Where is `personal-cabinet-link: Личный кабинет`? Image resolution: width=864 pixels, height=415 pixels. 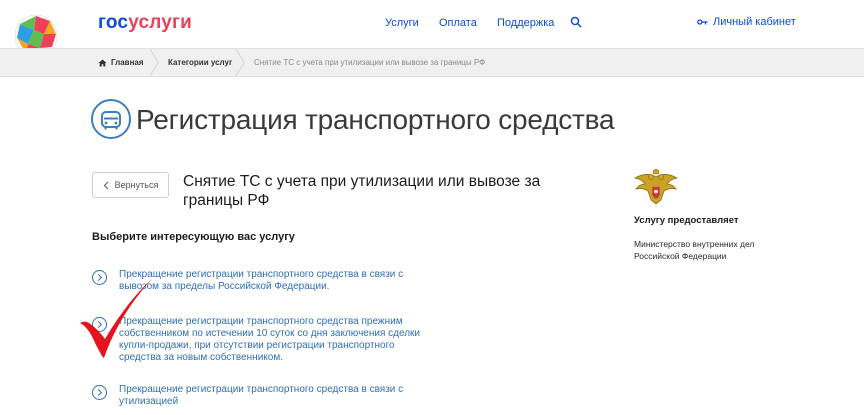
personal-cabinet-link: Личный кабинет is located at coordinates (746, 22).